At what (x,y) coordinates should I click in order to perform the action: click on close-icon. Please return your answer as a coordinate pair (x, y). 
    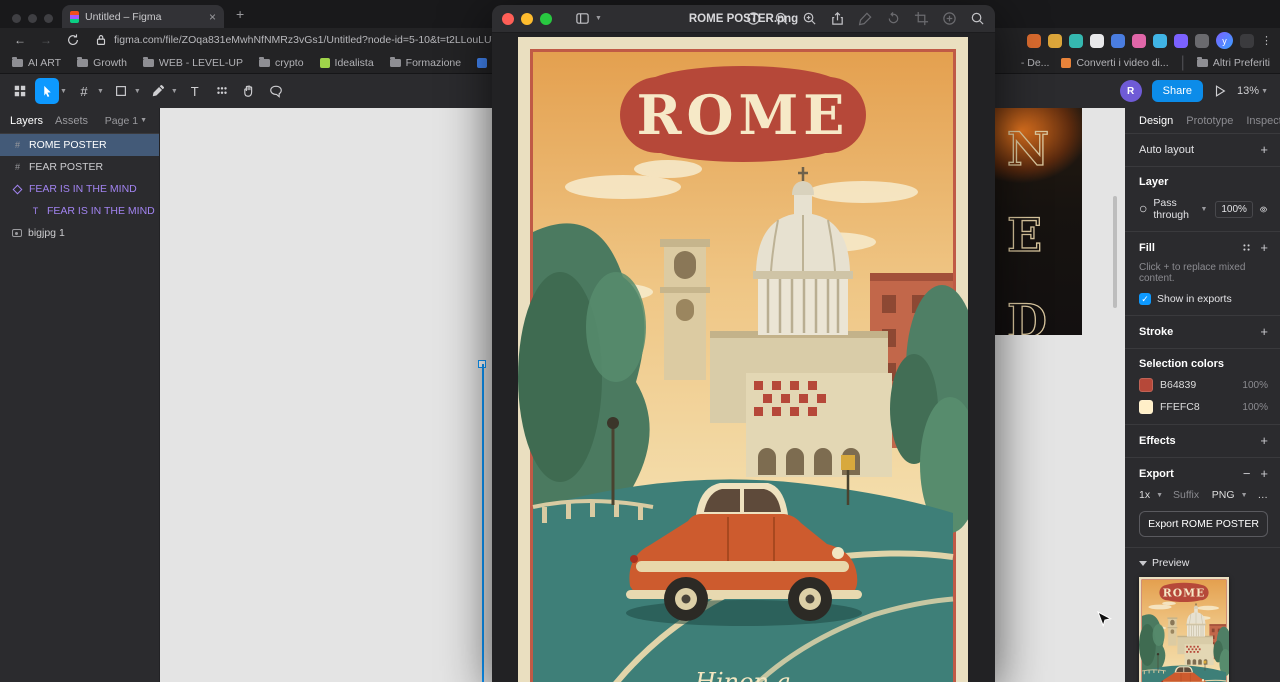
    Looking at the image, I should click on (508, 18).